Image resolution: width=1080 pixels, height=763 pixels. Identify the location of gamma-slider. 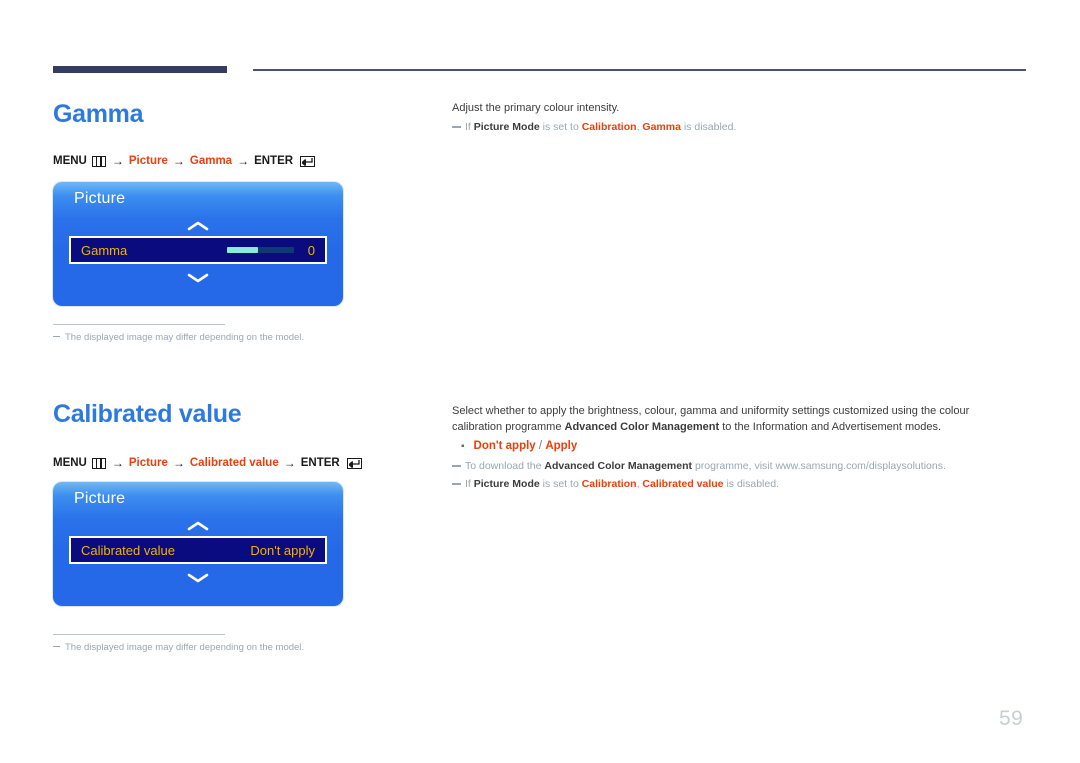
(260, 250).